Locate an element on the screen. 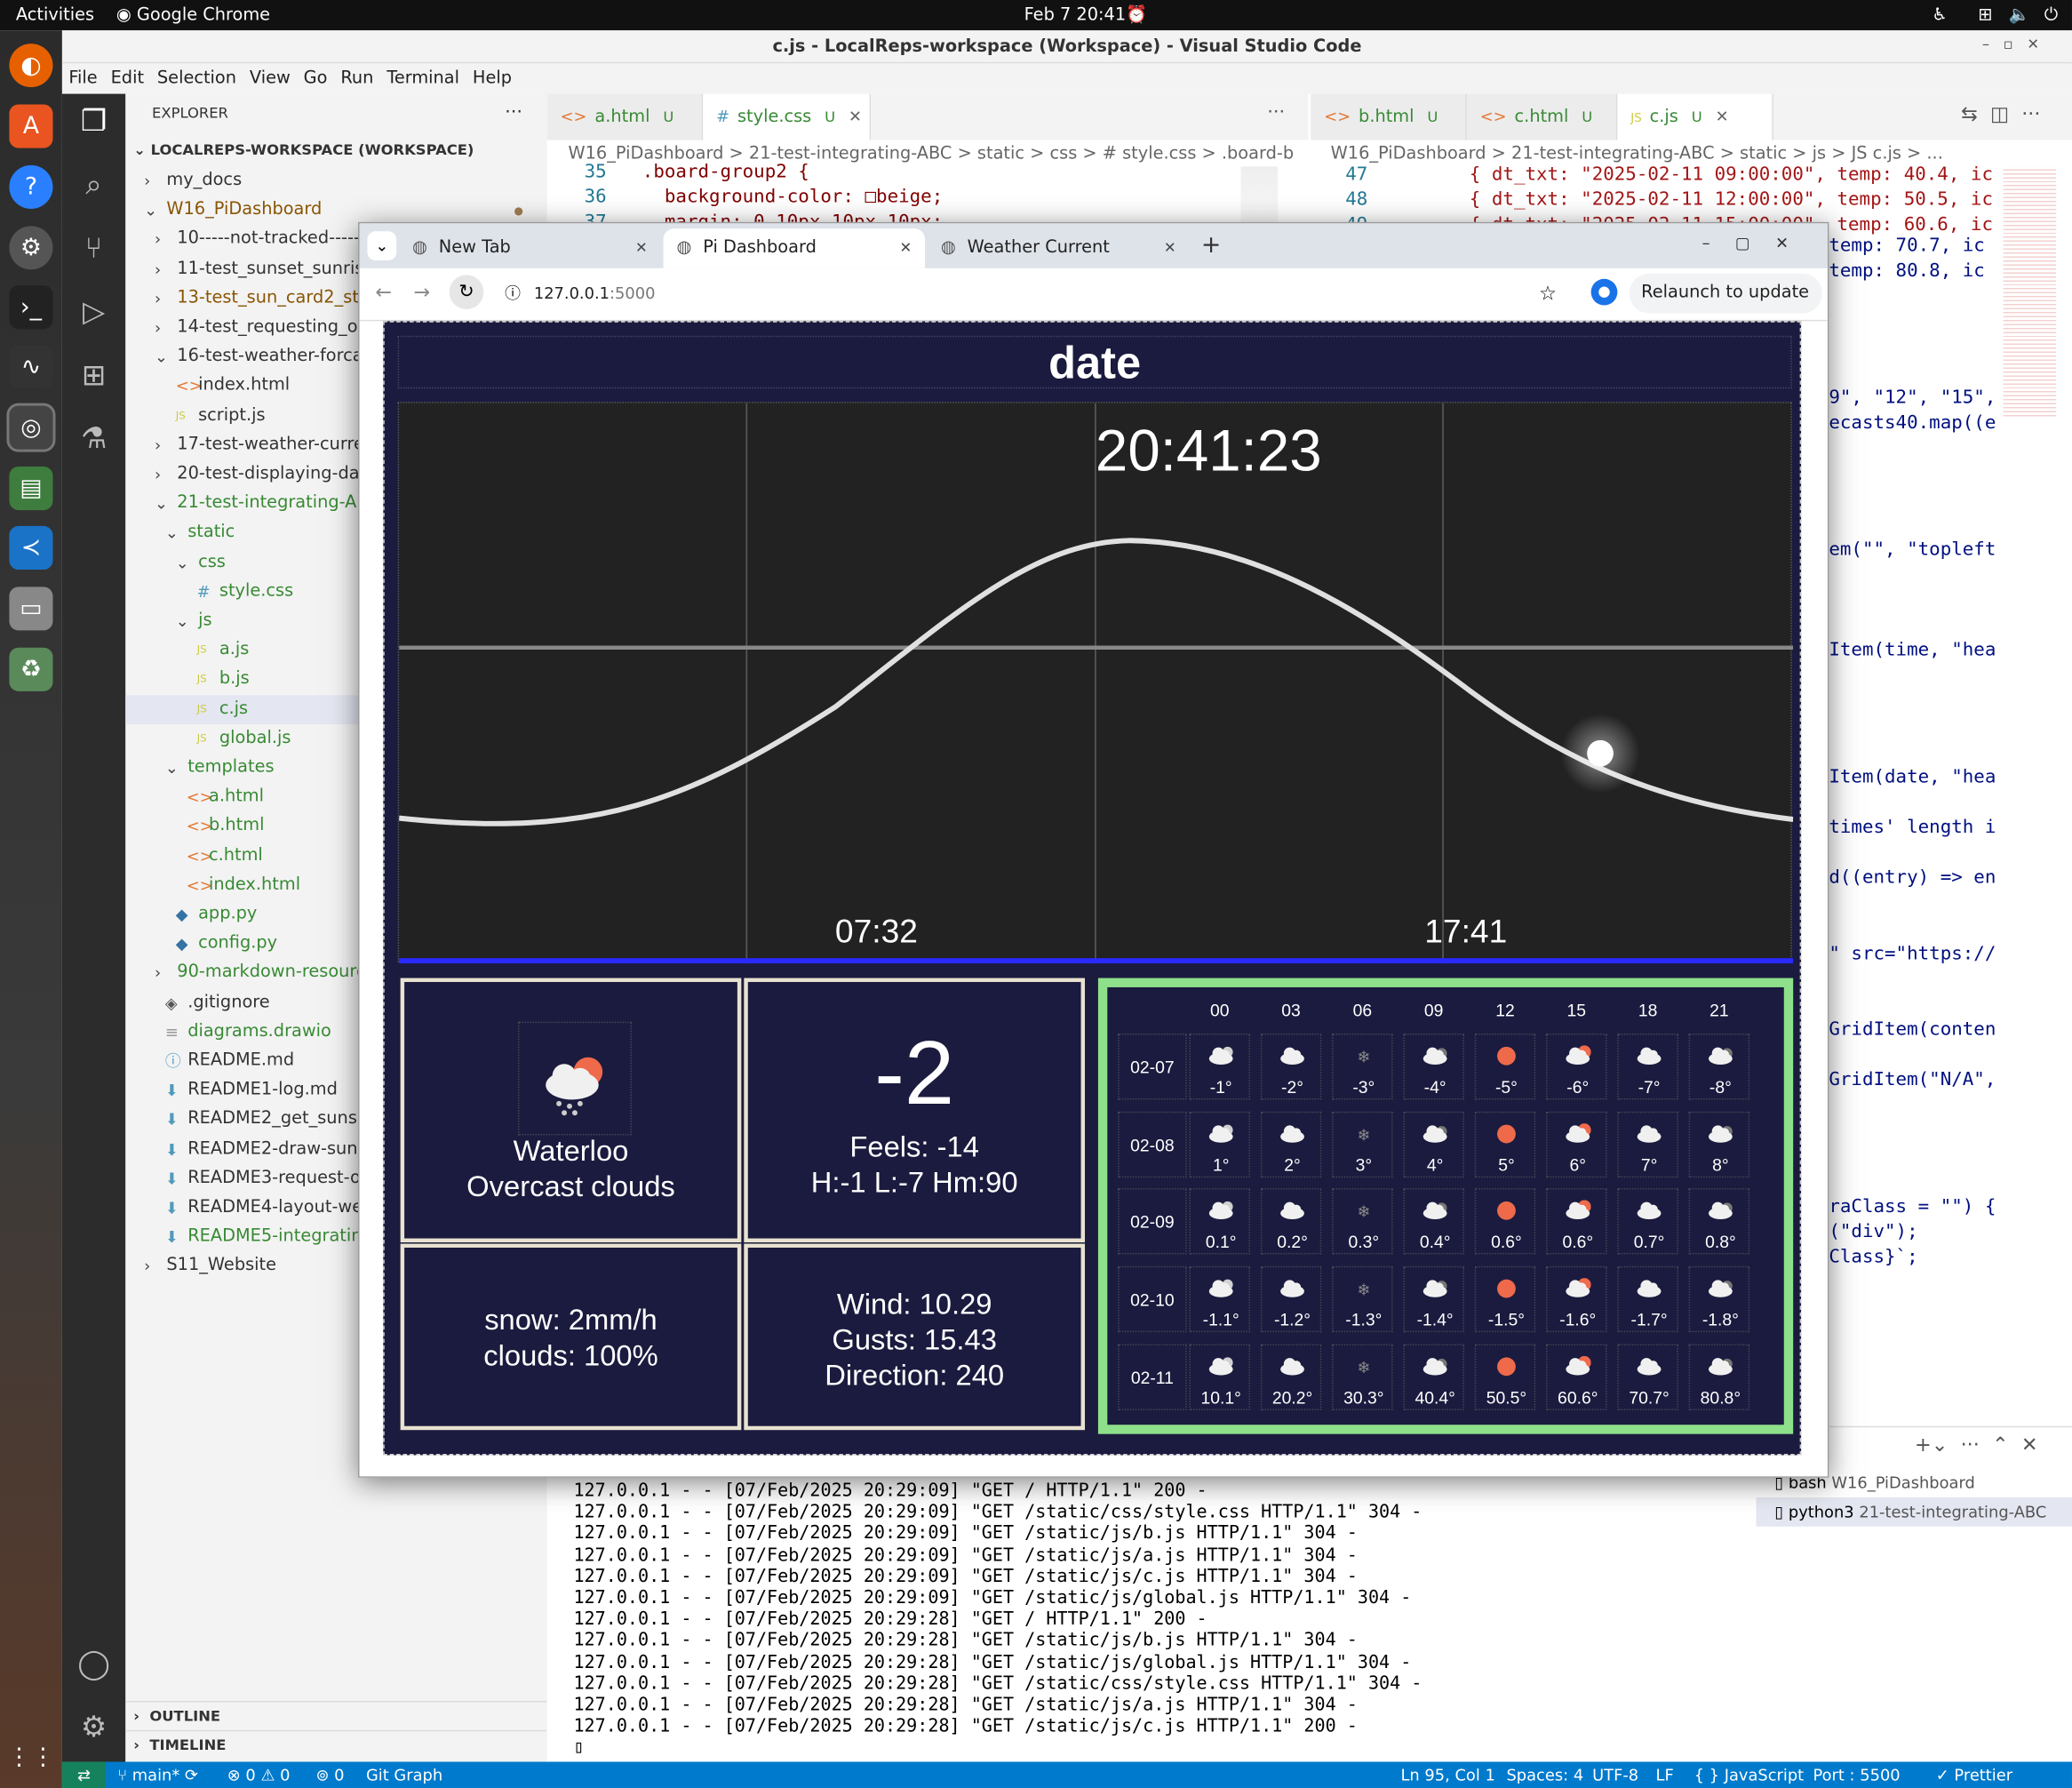 Image resolution: width=2072 pixels, height=1788 pixels. tab-b-html: <> b.html U is located at coordinates (1389, 116).